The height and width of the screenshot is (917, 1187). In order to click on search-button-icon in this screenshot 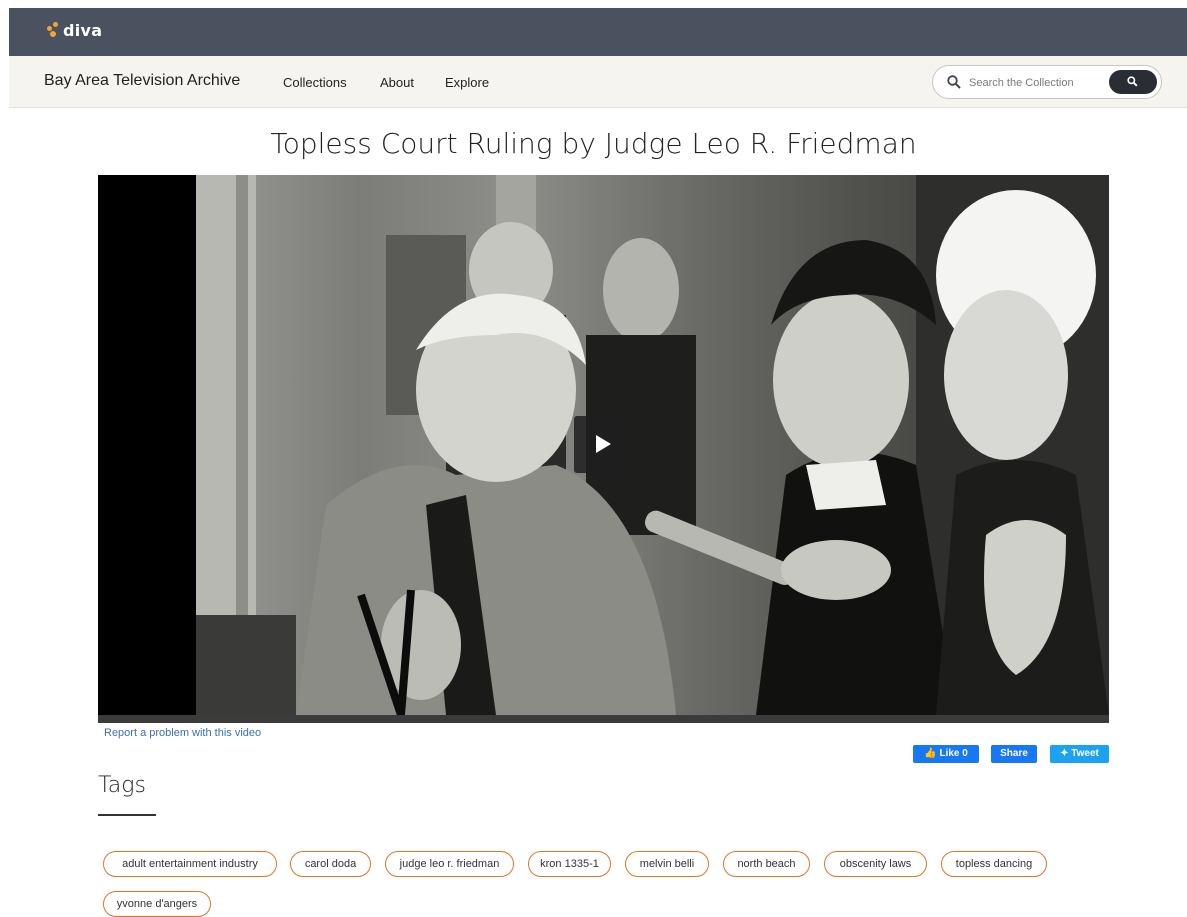, I will do `click(1132, 81)`.